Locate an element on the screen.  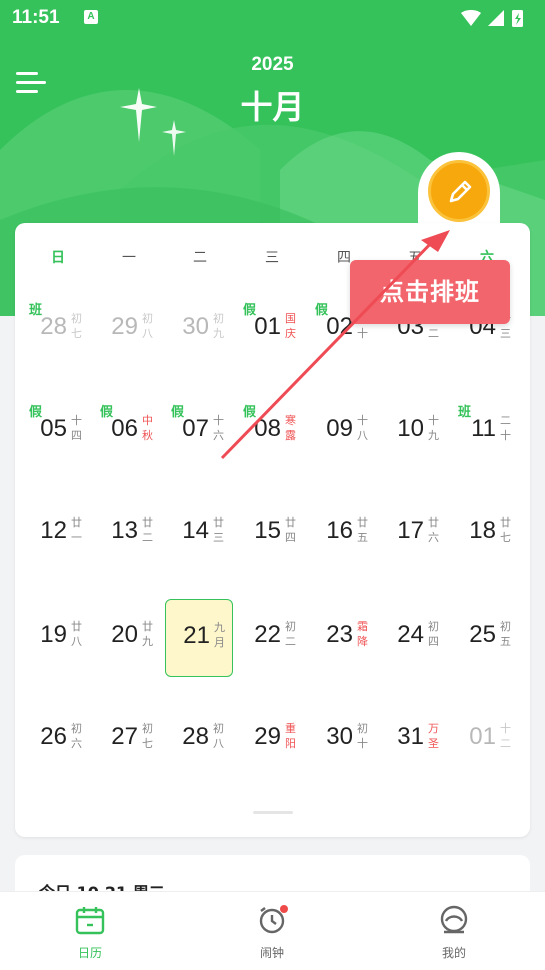
calendar-day: 30 初九 is located at coordinates (199, 330).